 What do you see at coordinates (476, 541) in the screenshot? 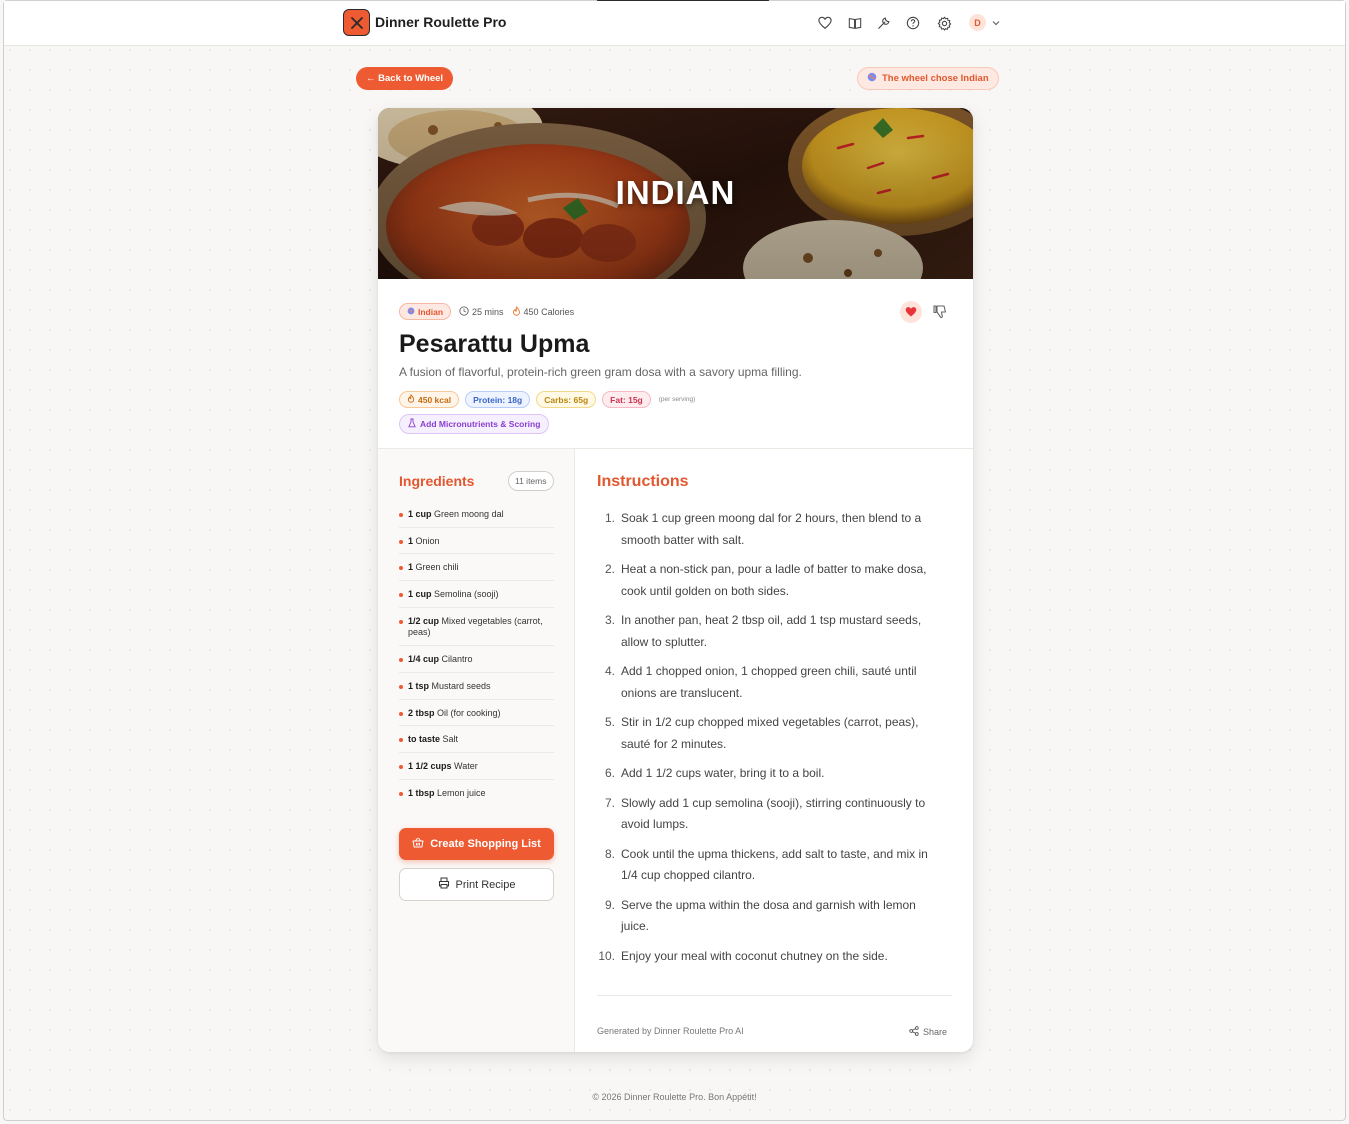
I see `ingredient-item: 1 Onion` at bounding box center [476, 541].